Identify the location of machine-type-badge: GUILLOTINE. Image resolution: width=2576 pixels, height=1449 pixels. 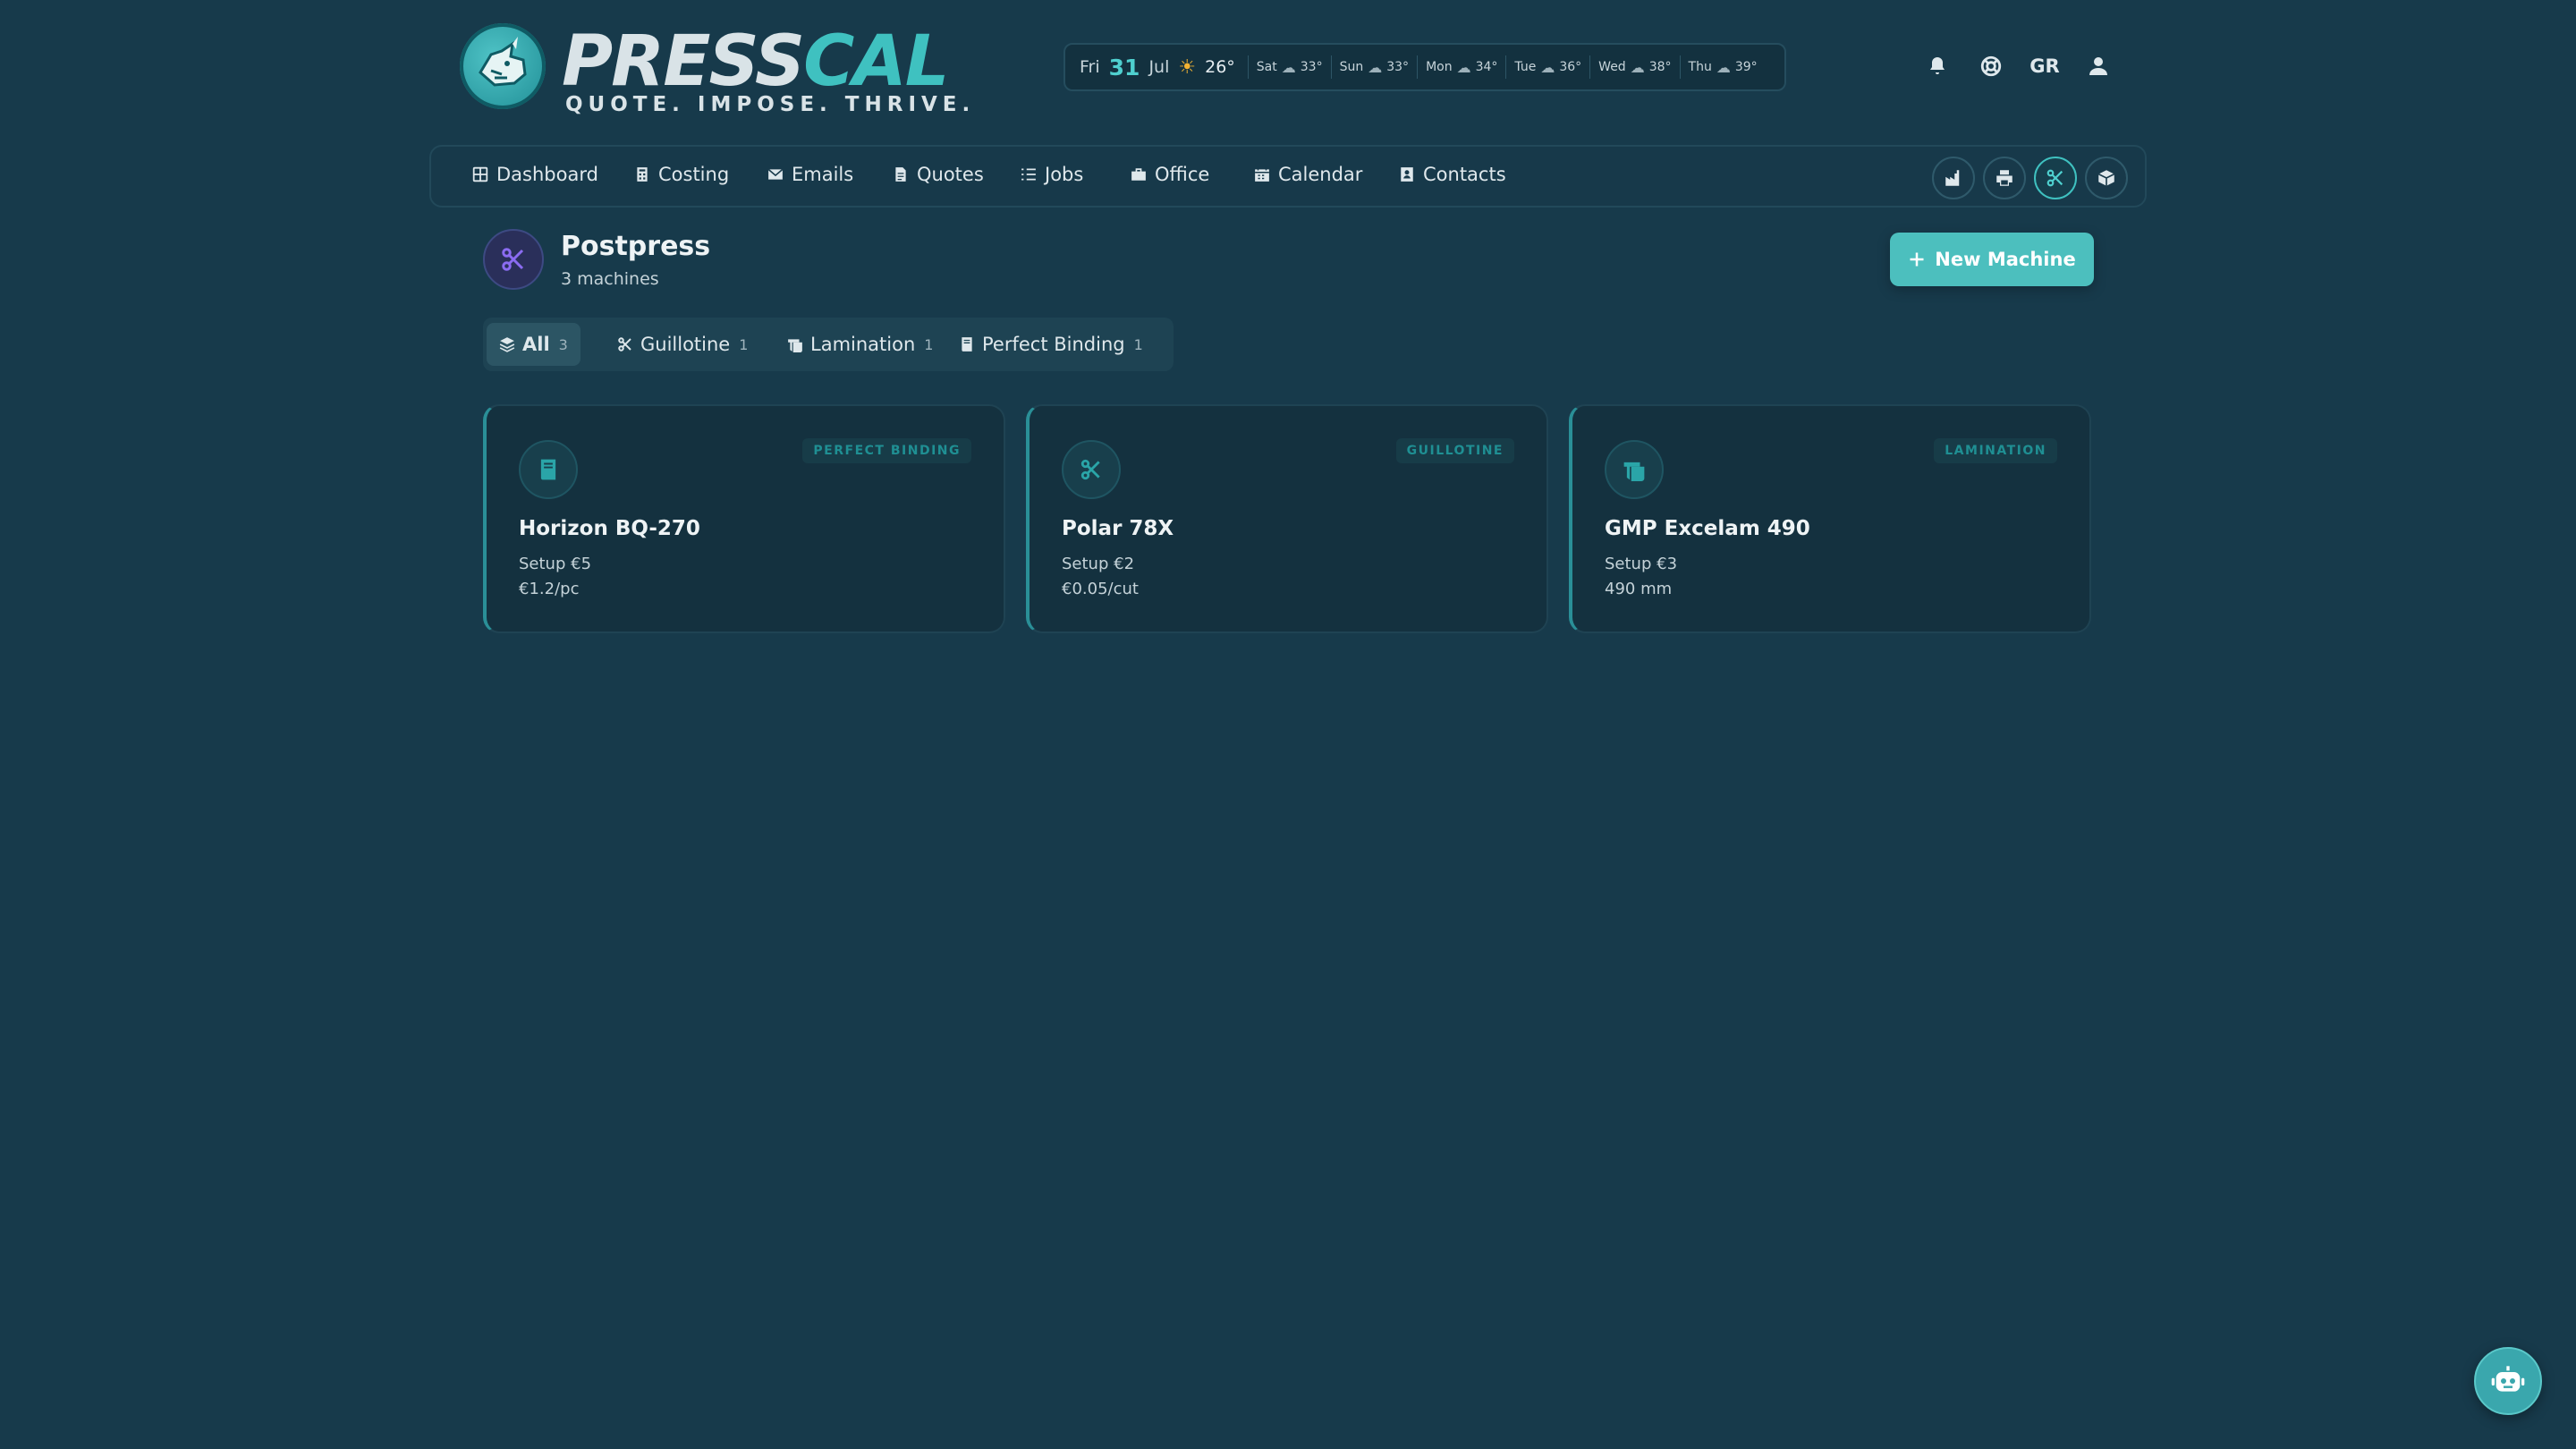
(1454, 450).